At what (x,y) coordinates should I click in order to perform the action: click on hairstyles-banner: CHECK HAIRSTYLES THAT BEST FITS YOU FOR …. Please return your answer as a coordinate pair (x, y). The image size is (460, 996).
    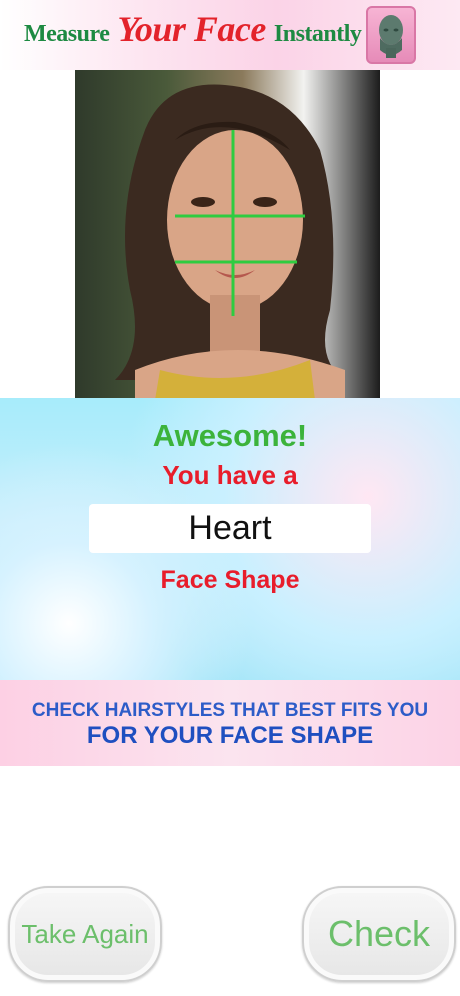
    Looking at the image, I should click on (230, 723).